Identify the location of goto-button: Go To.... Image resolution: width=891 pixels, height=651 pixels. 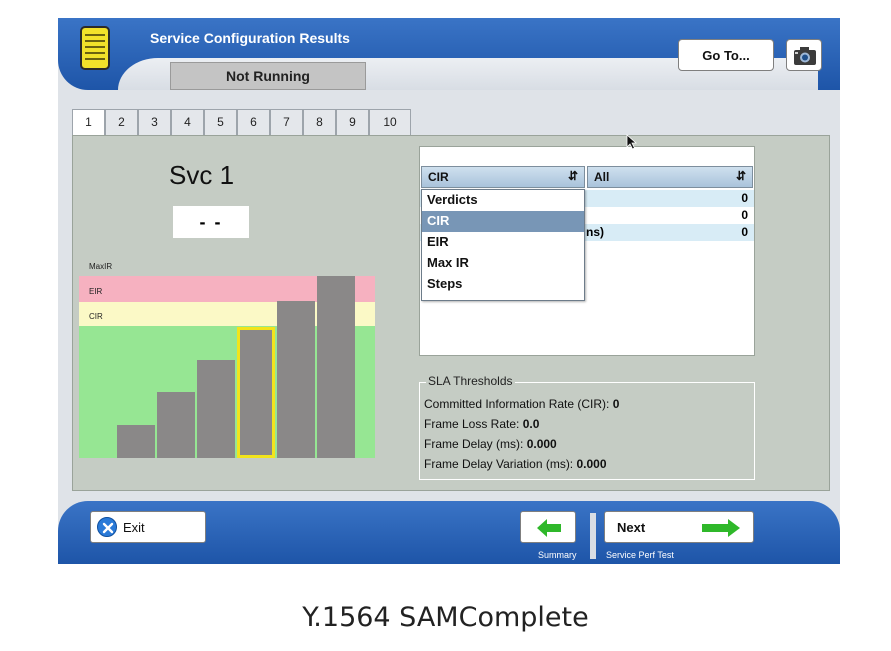
(726, 55).